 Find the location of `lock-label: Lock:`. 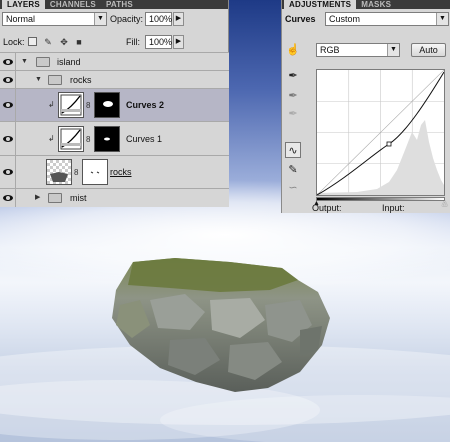

lock-label: Lock: is located at coordinates (14, 42).